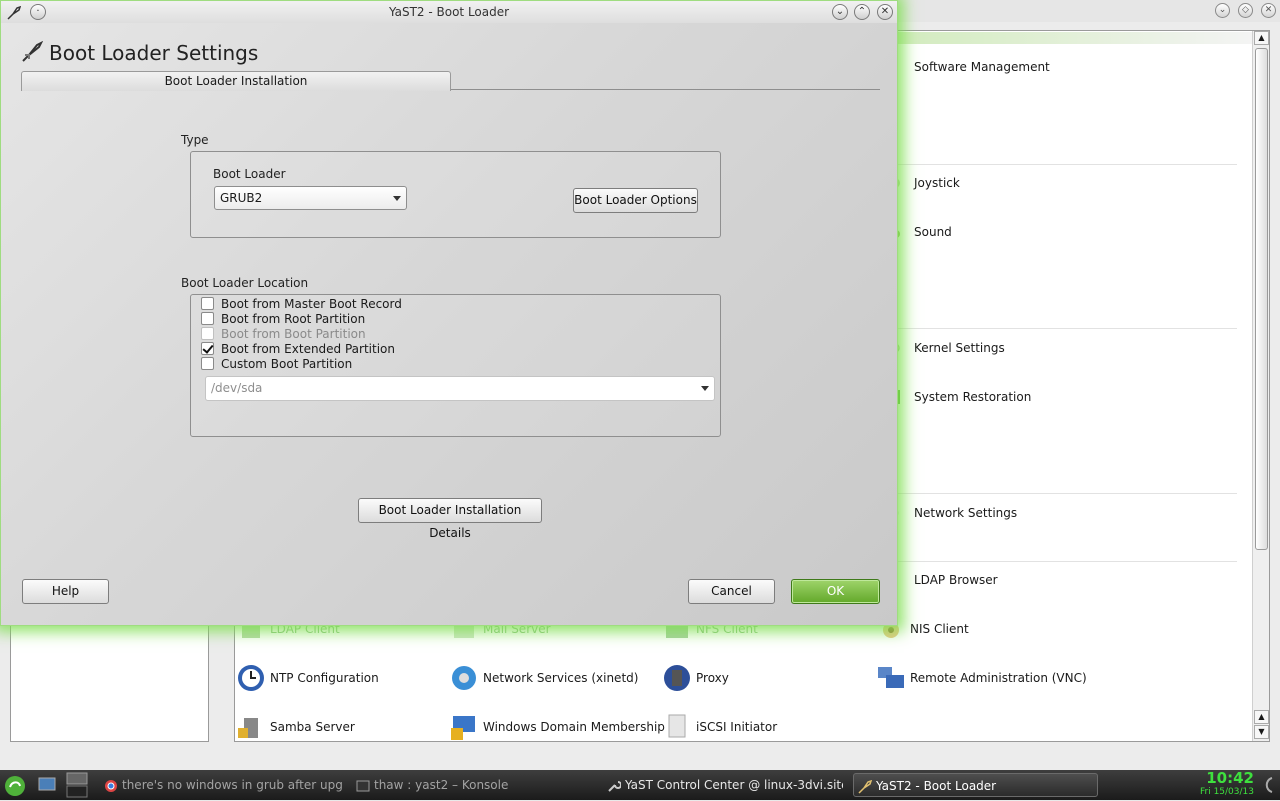 This screenshot has width=1280, height=801. Describe the element at coordinates (276, 363) in the screenshot. I see `checkbox-custom-partition: Custom Boot Partition` at that location.